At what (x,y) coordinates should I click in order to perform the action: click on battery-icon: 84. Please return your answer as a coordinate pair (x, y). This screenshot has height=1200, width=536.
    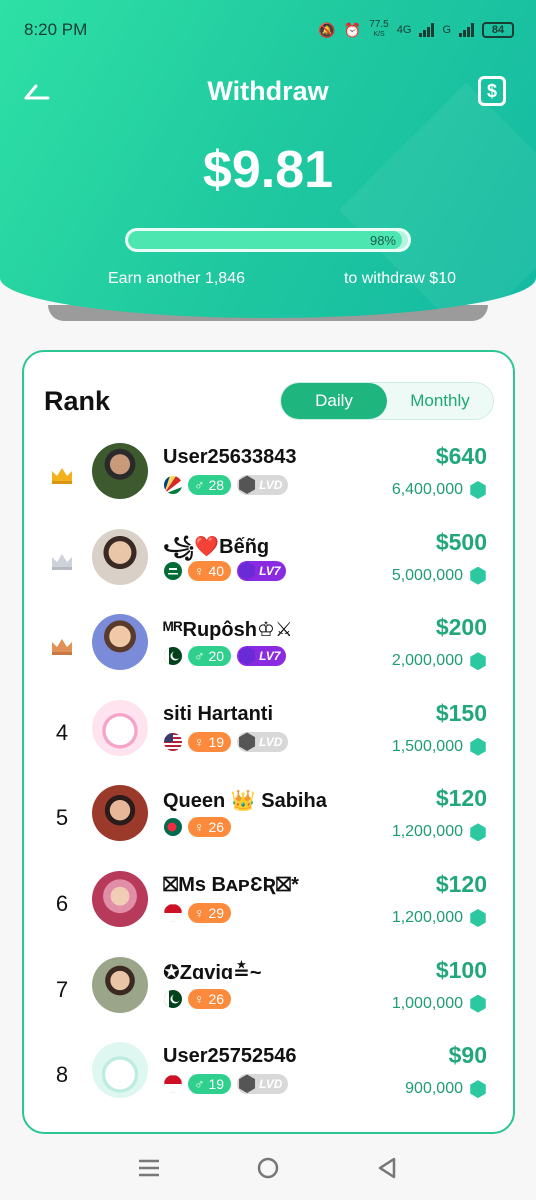
    Looking at the image, I should click on (498, 30).